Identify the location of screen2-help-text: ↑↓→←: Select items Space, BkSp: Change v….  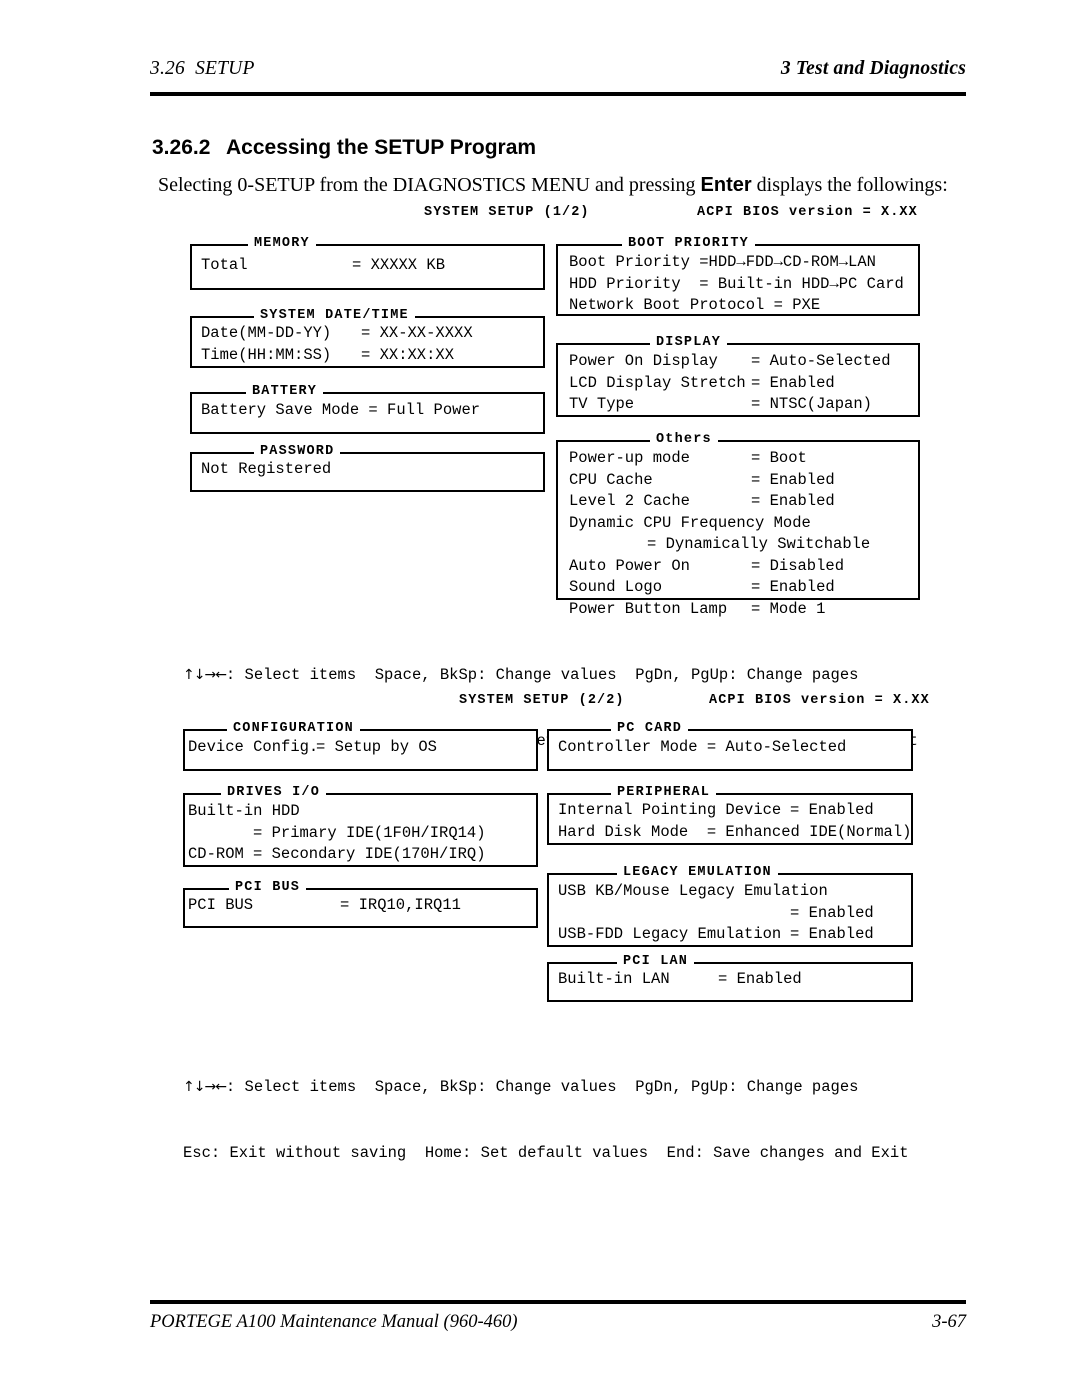
(546, 1120).